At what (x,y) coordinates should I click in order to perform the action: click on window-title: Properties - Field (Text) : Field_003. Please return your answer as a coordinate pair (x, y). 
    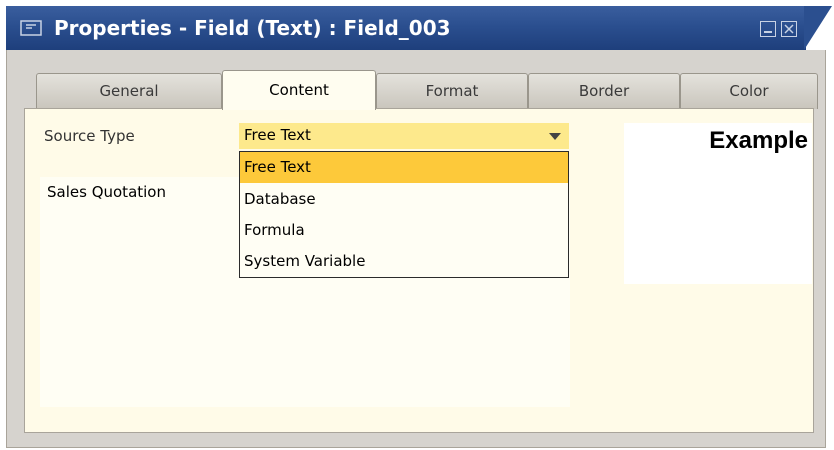
    Looking at the image, I should click on (252, 28).